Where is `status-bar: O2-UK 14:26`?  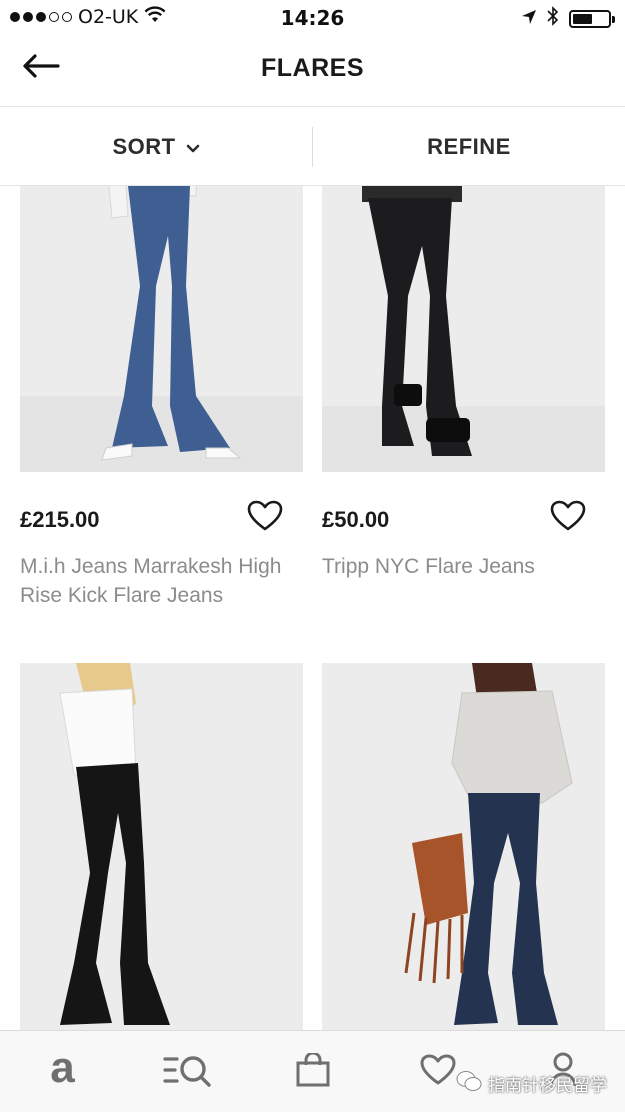
status-bar: O2-UK 14:26 is located at coordinates (312, 17).